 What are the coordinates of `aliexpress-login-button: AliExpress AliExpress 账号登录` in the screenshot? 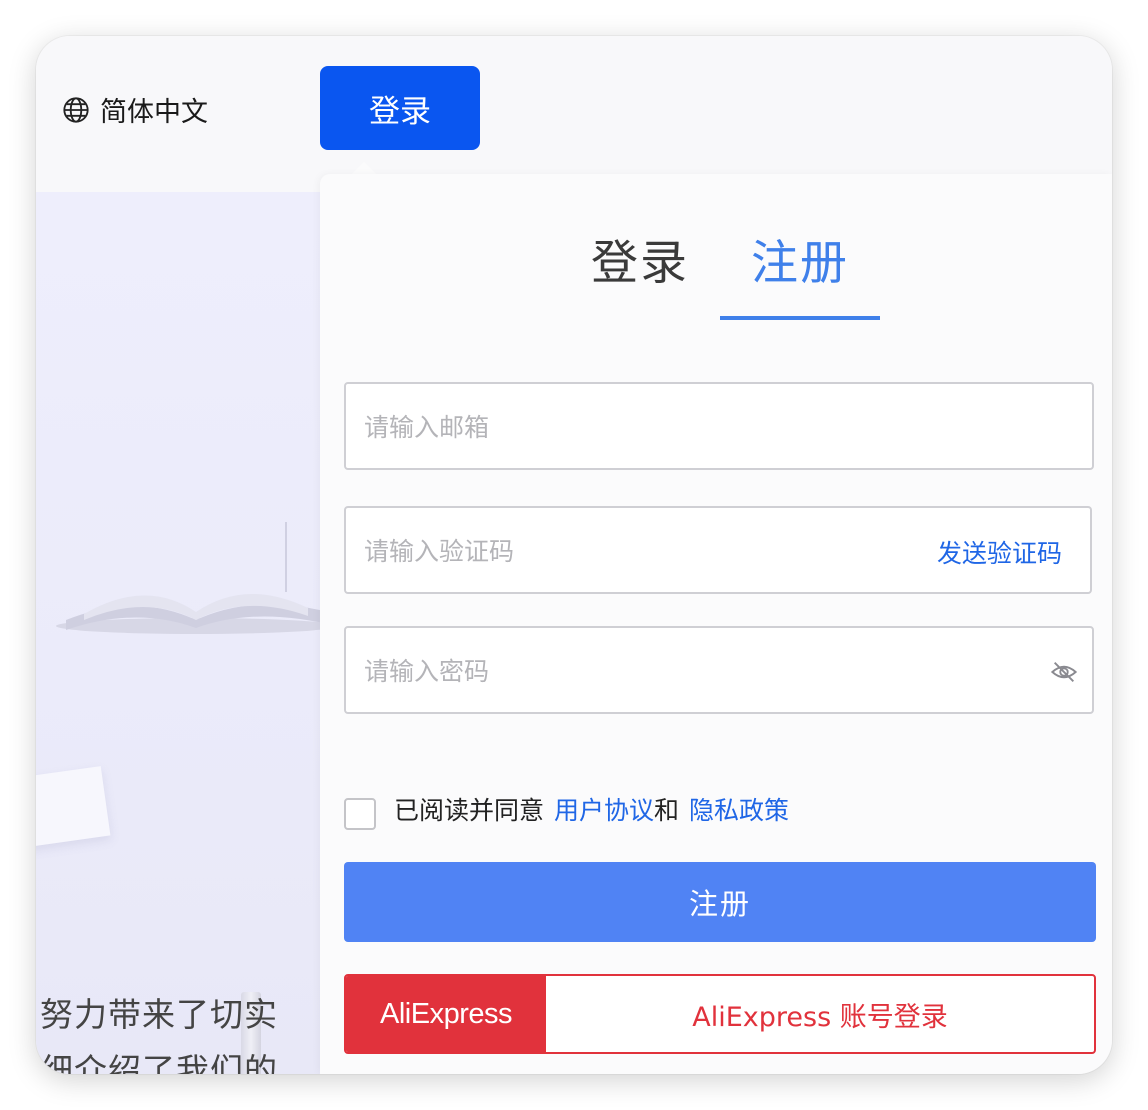 It's located at (720, 1014).